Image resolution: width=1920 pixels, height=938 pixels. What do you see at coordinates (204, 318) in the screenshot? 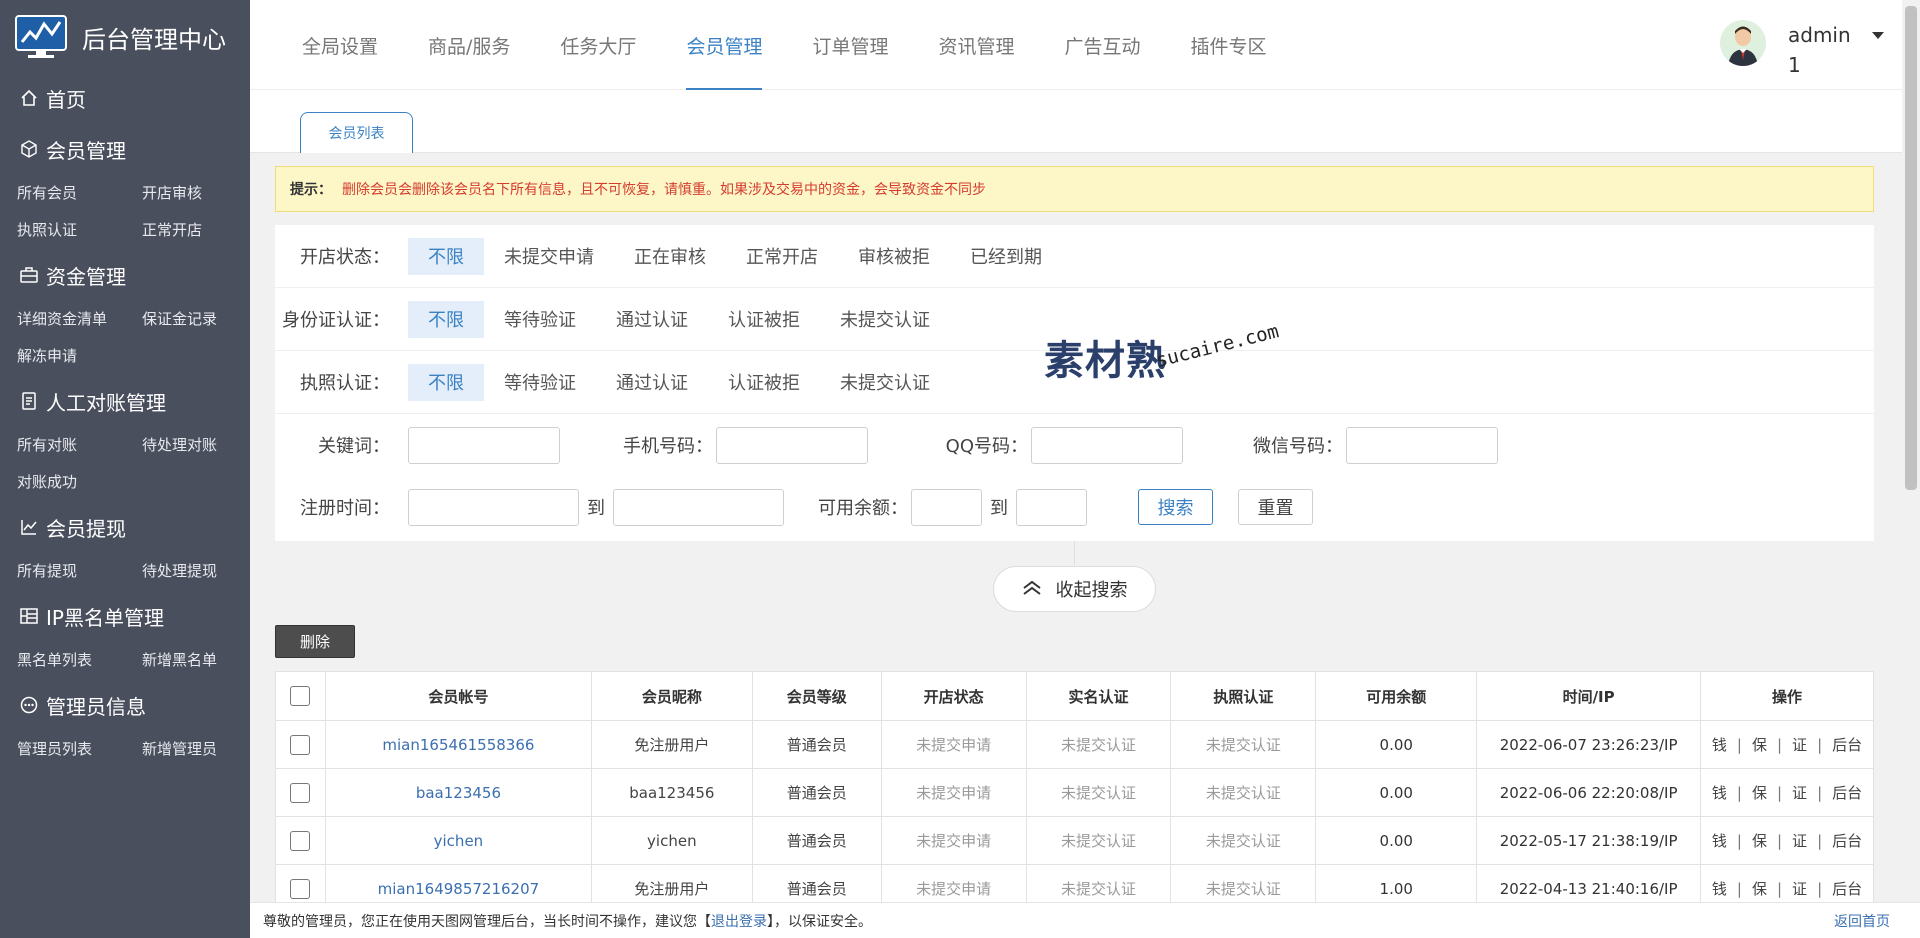
I see `sidebar-item: 保证金记录` at bounding box center [204, 318].